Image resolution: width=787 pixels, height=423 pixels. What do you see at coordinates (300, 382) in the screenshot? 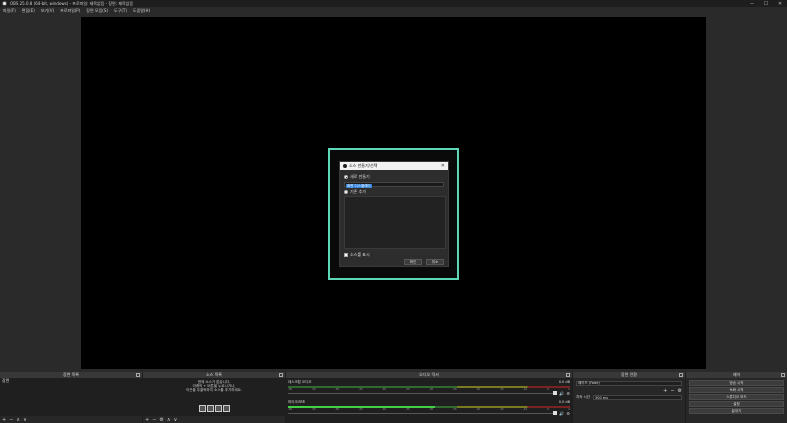
I see `track-name: 데스크탑 오디오` at bounding box center [300, 382].